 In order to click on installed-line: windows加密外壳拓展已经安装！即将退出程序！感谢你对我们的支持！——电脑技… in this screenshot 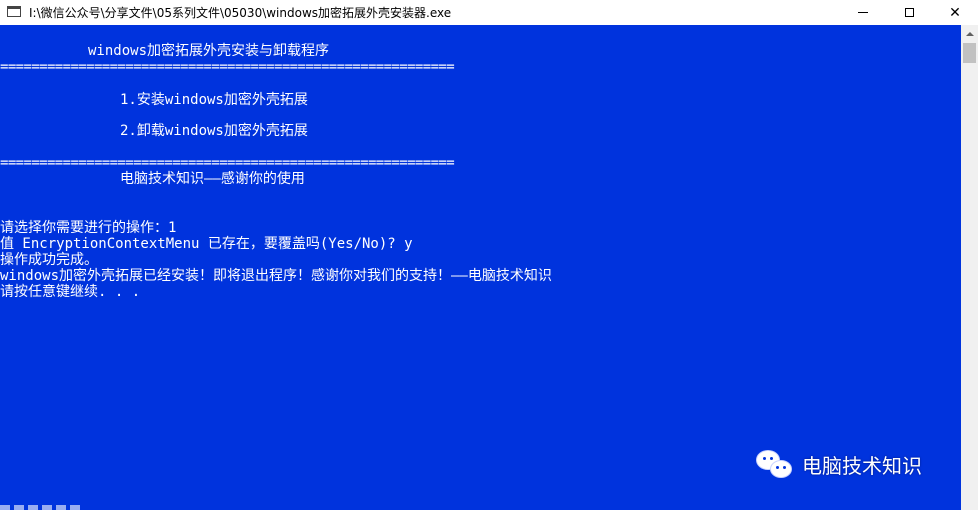, I will do `click(276, 276)`.